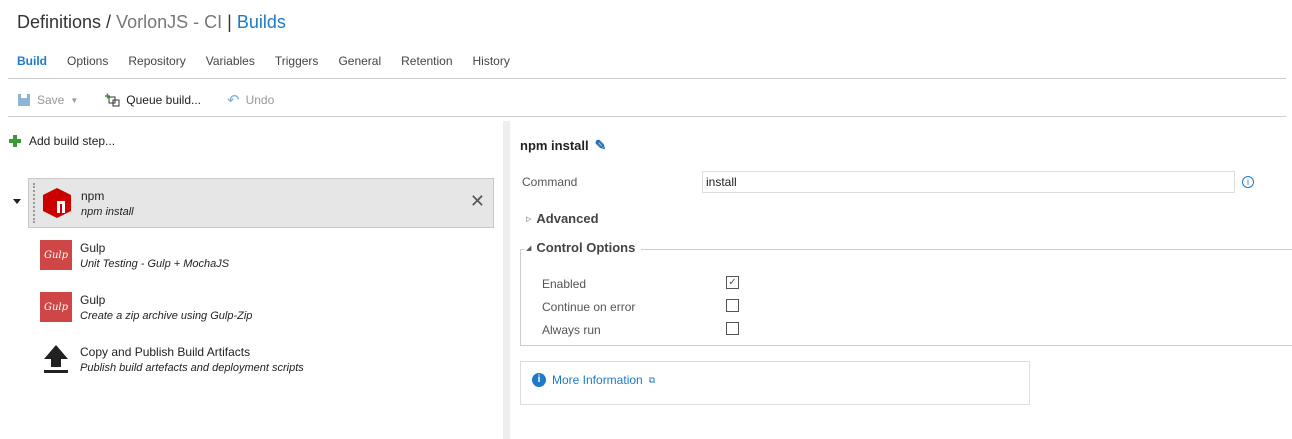 The image size is (1292, 439). Describe the element at coordinates (169, 22) in the screenshot. I see `definition-name: VorlonJS - CI` at that location.